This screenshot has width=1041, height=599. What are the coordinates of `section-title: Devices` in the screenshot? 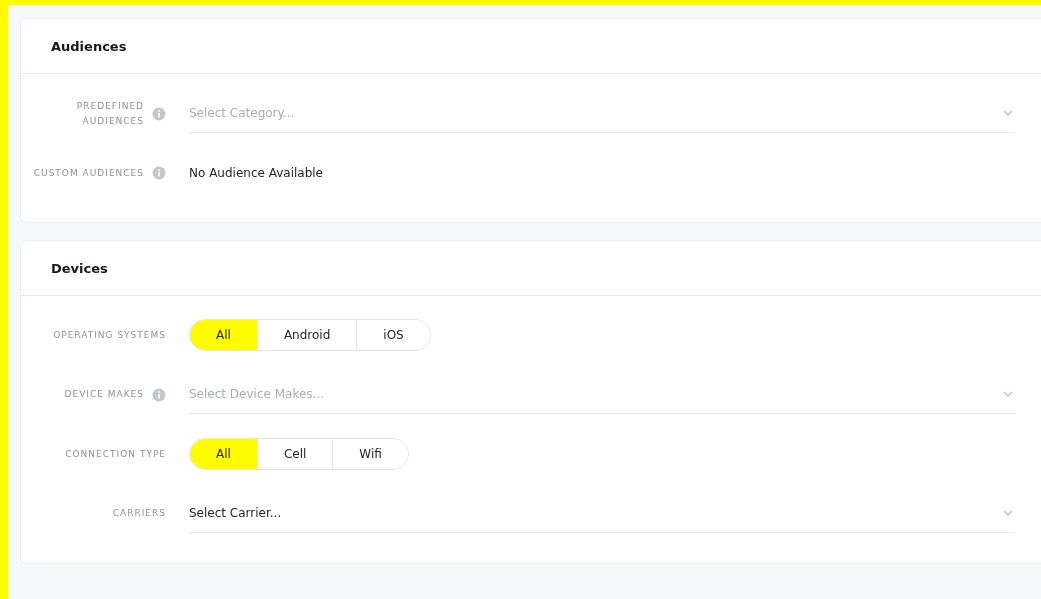 It's located at (79, 268).